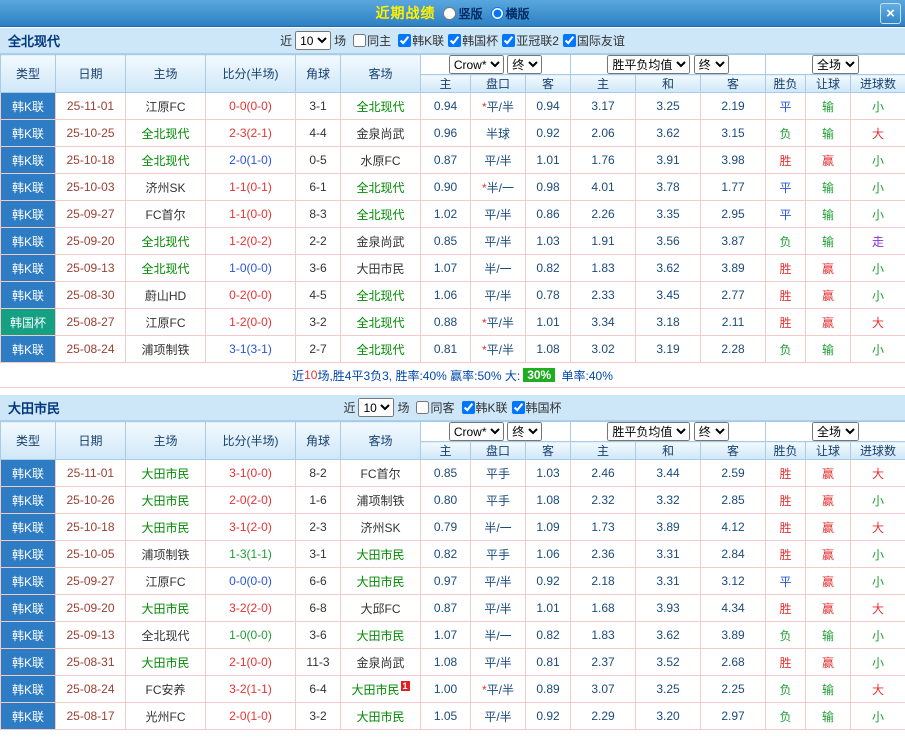  What do you see at coordinates (530, 40) in the screenshot?
I see `league-filter-checkbox: 亚冠联2` at bounding box center [530, 40].